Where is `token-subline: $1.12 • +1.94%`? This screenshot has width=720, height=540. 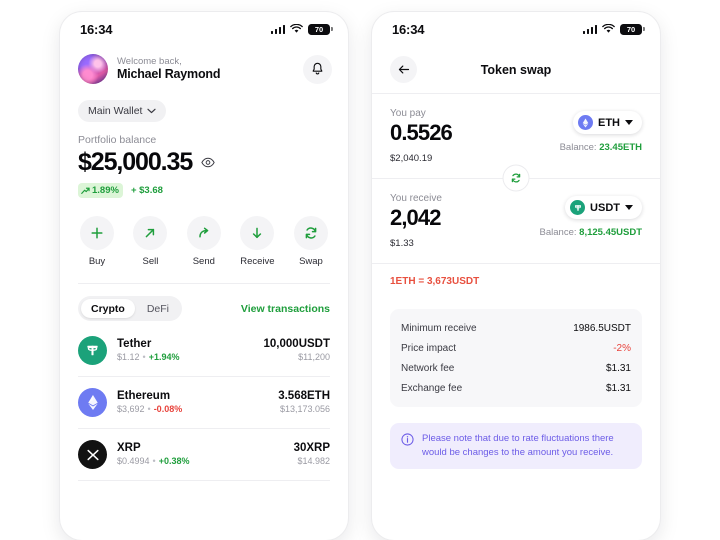 token-subline: $1.12 • +1.94% is located at coordinates (185, 358).